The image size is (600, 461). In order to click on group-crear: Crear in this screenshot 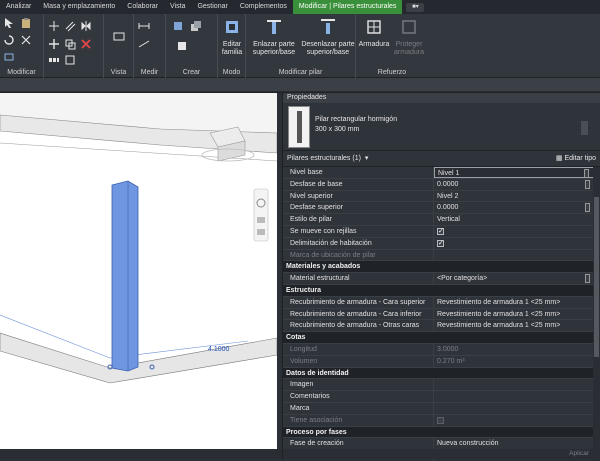, I will do `click(192, 46)`.